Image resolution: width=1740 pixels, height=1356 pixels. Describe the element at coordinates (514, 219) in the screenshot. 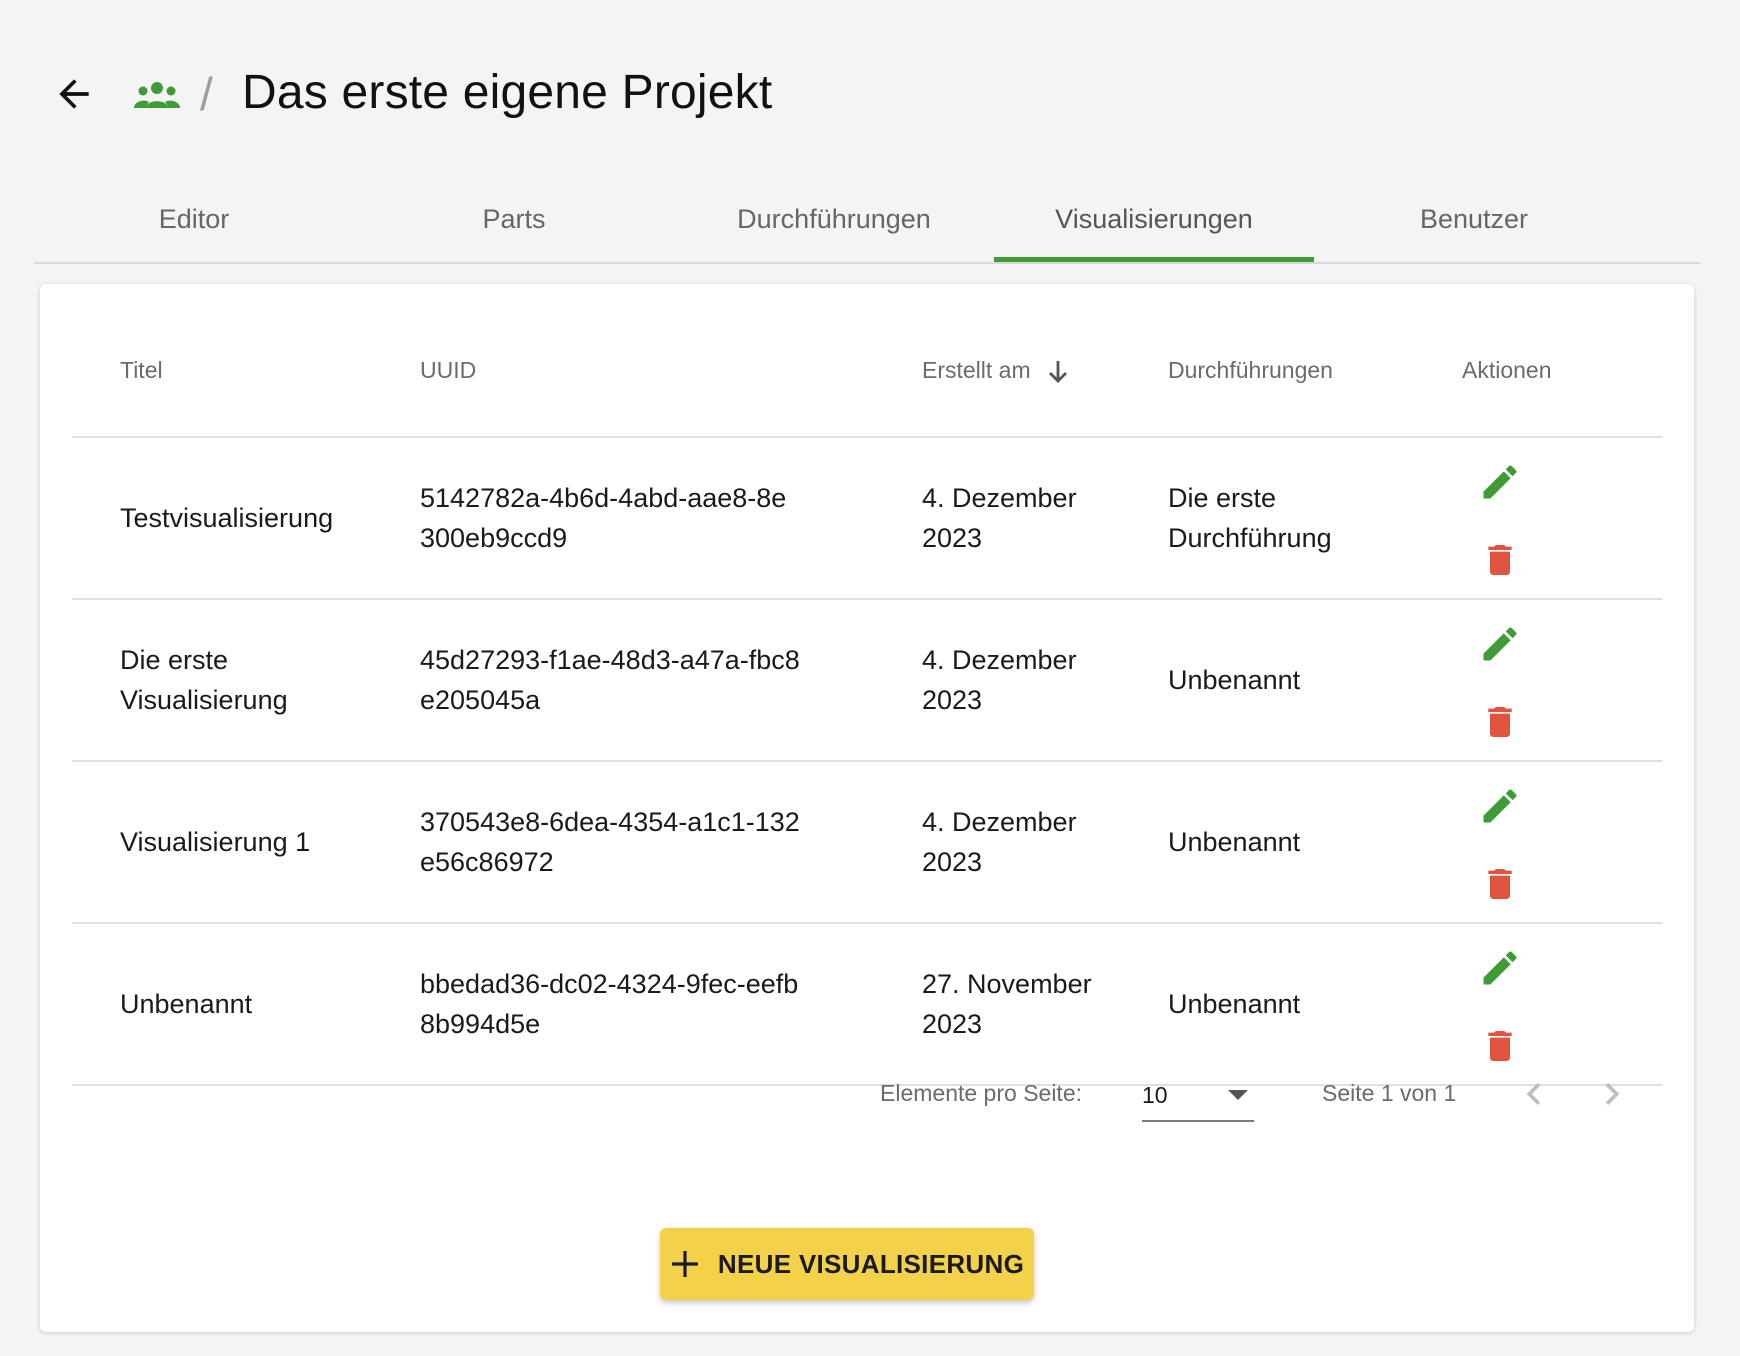

I see `tab-parts: Parts` at that location.